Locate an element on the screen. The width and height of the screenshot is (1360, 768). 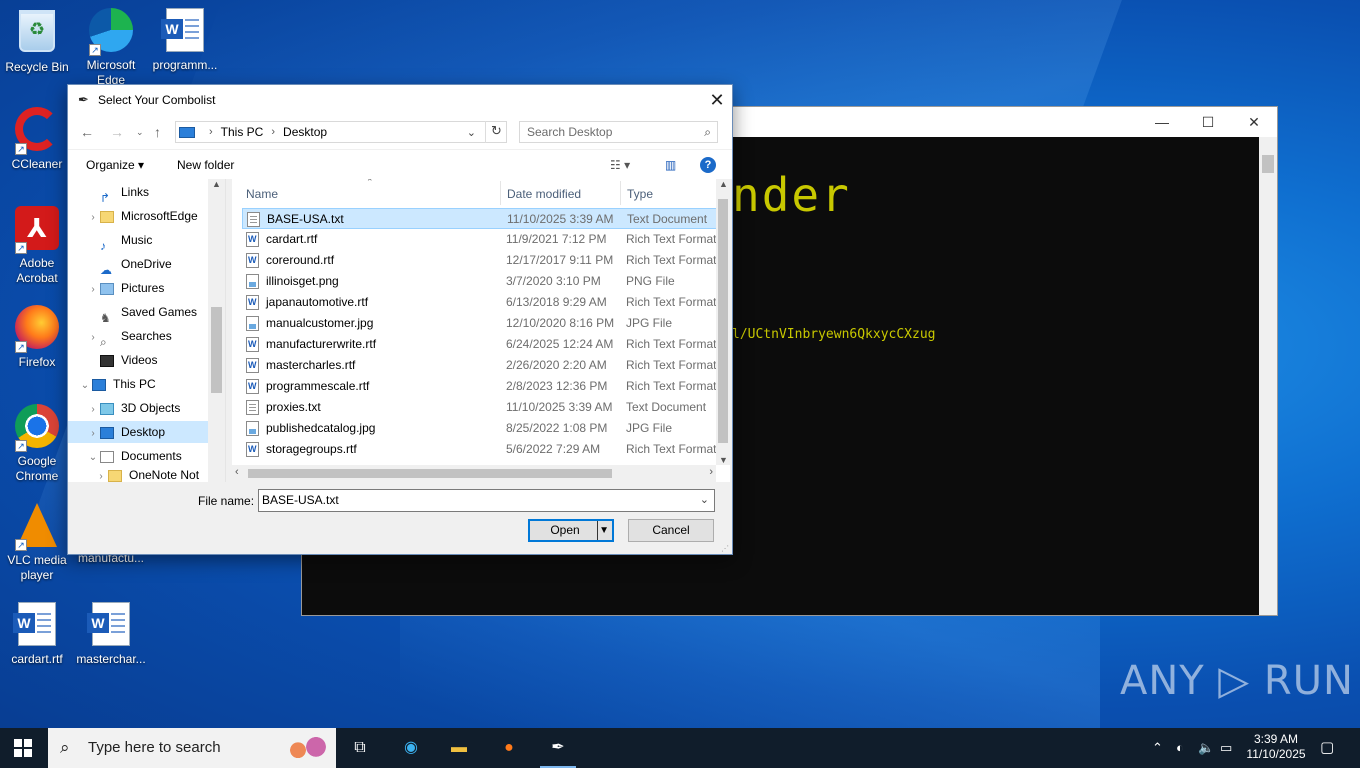
saved-games-icon: ♞ is located at coordinates (105, 317).